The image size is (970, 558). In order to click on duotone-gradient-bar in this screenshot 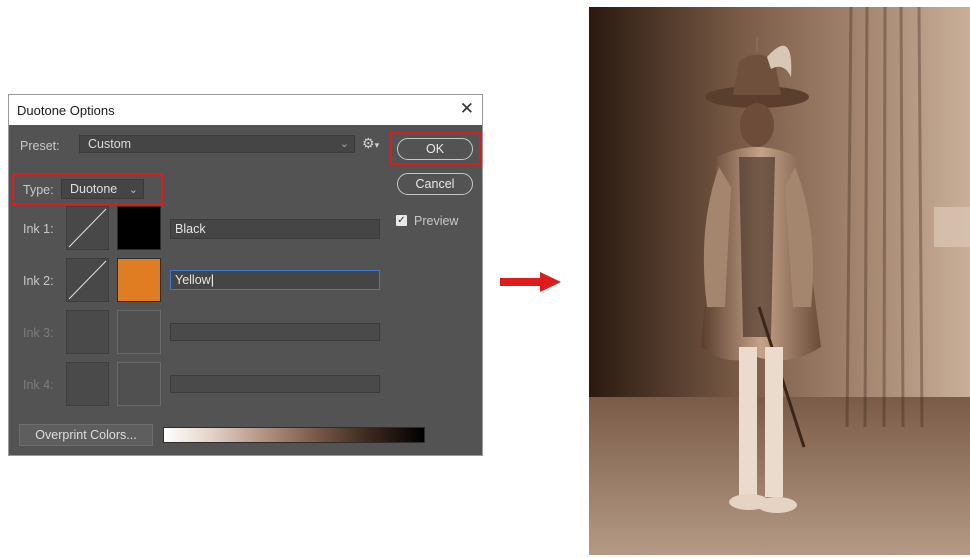, I will do `click(294, 435)`.